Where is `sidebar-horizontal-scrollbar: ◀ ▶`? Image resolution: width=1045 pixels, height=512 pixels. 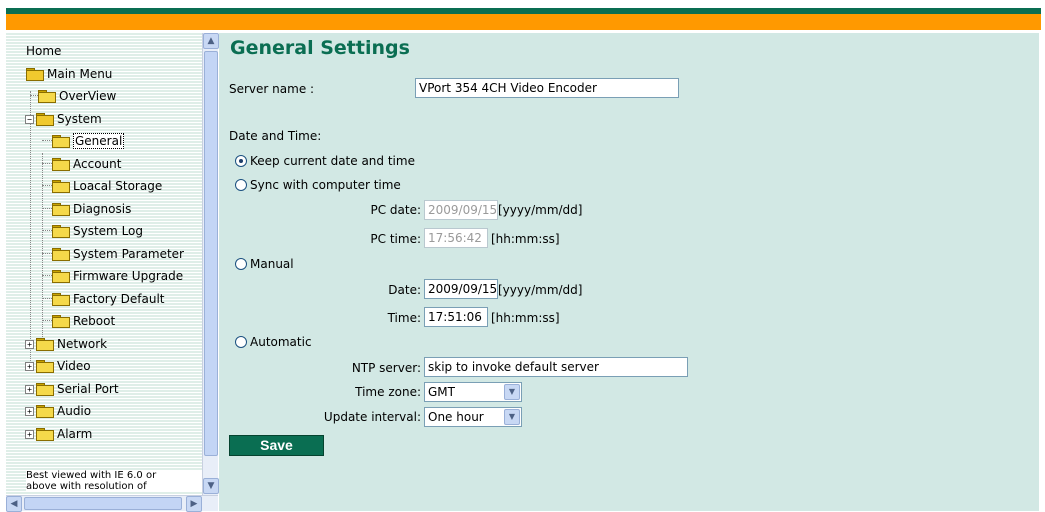 sidebar-horizontal-scrollbar: ◀ ▶ is located at coordinates (112, 503).